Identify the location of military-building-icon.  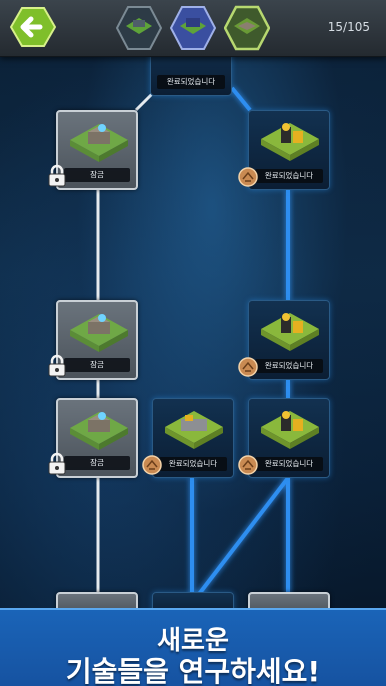
(139, 23).